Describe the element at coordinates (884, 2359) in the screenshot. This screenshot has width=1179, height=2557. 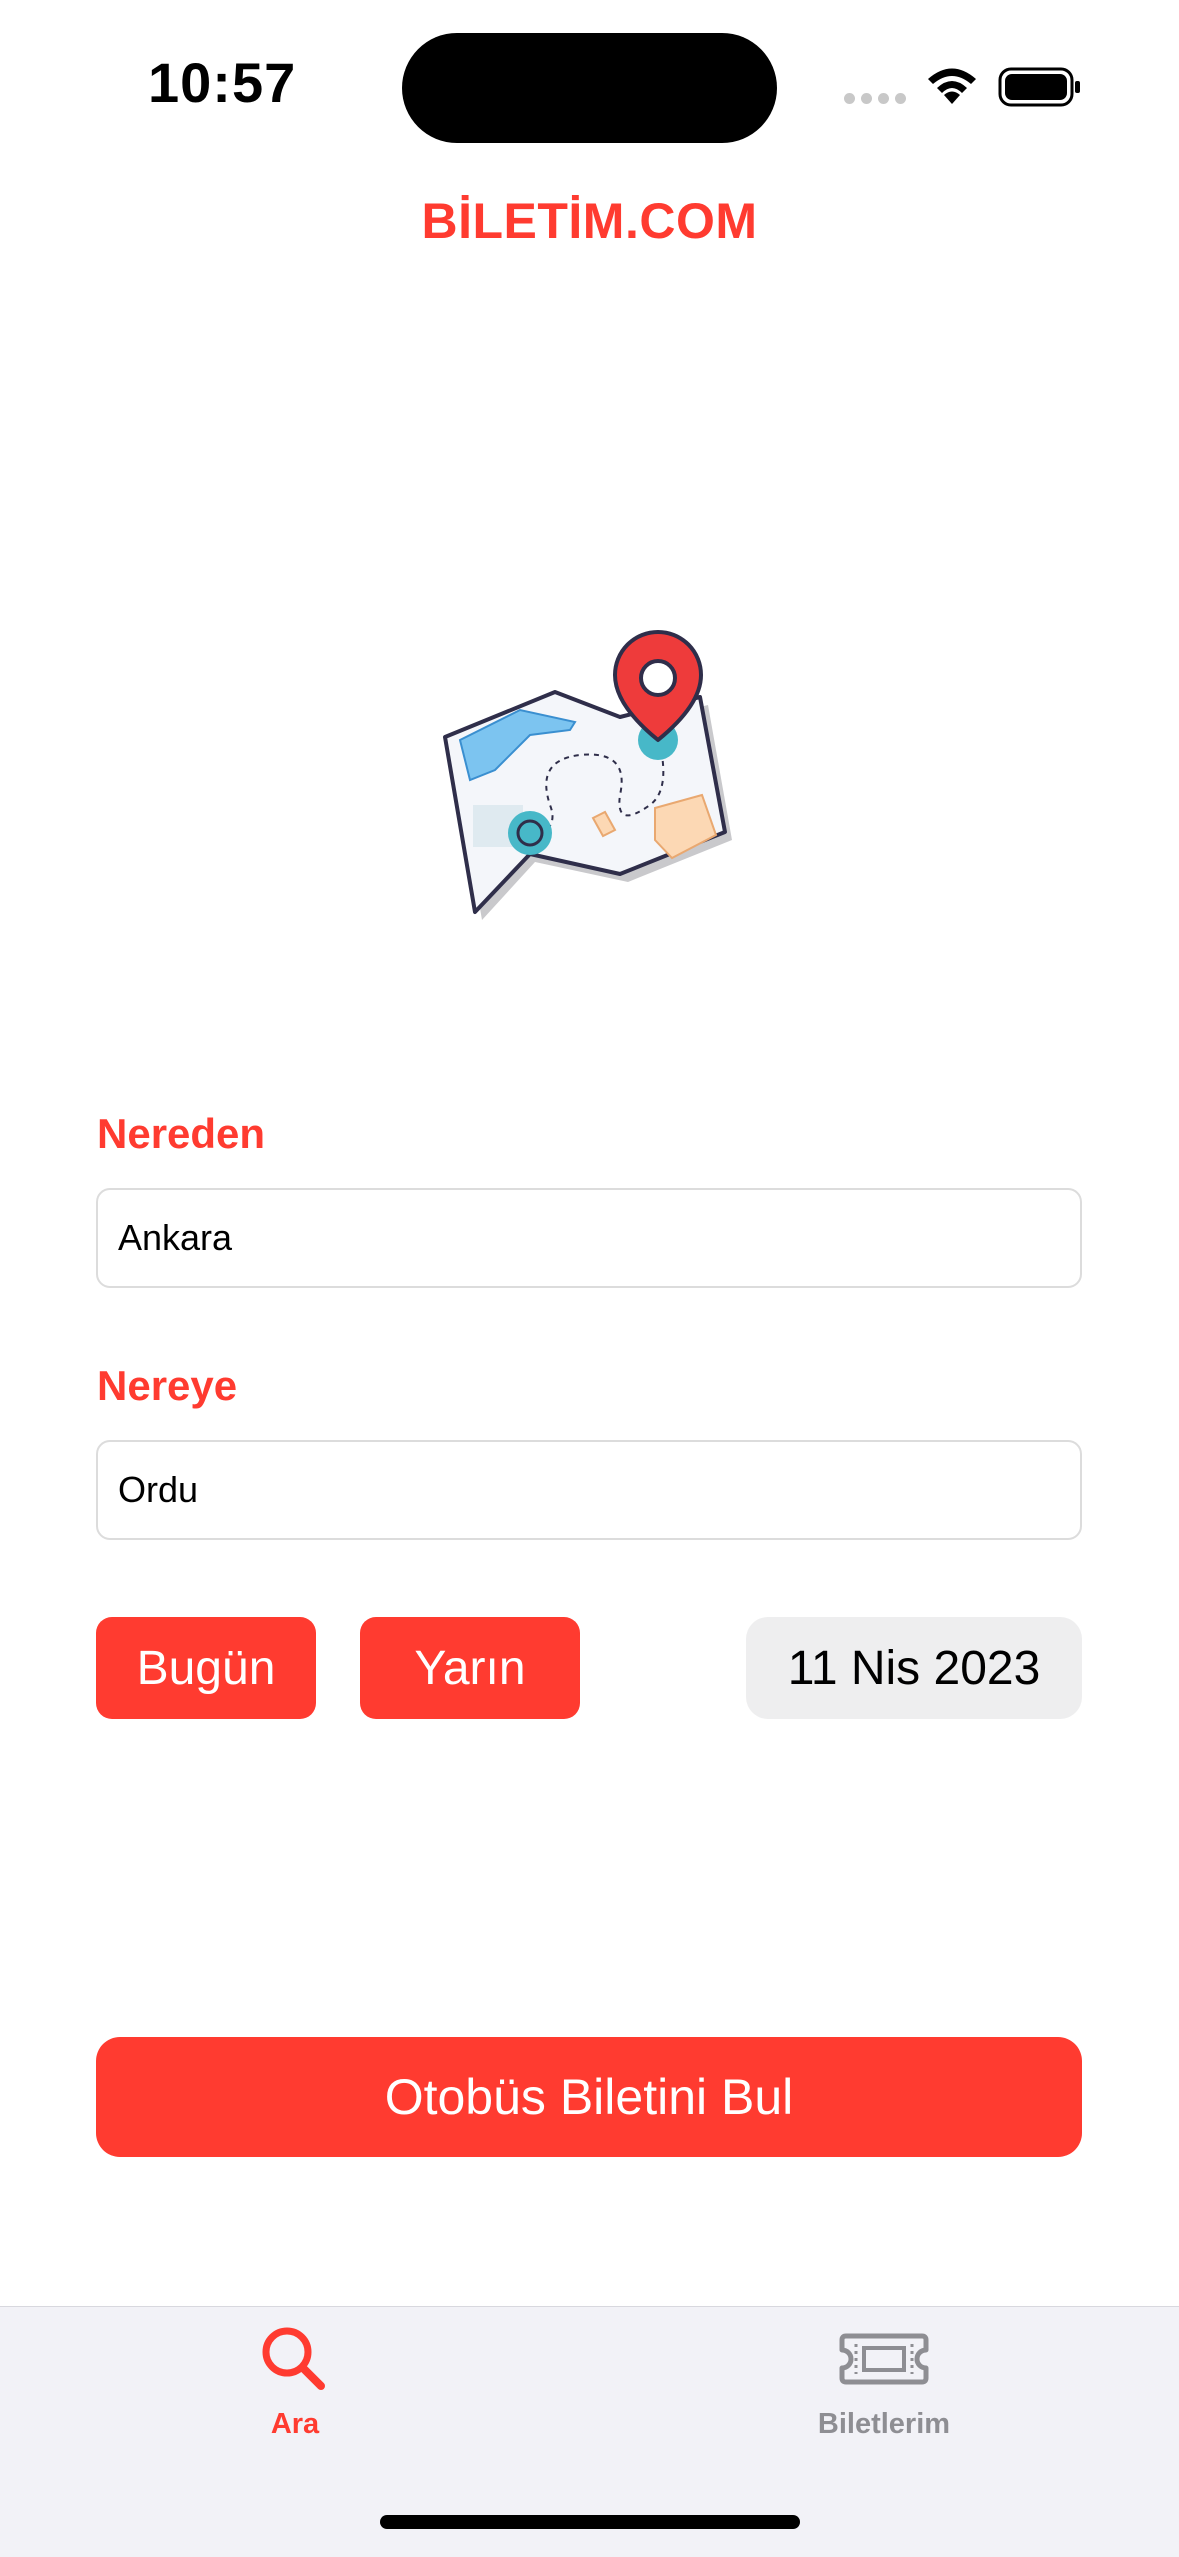
I see `ticket-icon` at that location.